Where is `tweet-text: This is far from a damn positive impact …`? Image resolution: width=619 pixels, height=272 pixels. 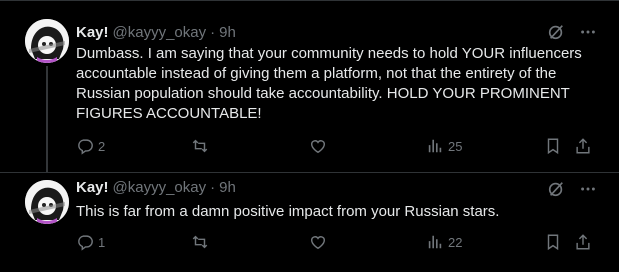 tweet-text: This is far from a damn positive impact … is located at coordinates (288, 211).